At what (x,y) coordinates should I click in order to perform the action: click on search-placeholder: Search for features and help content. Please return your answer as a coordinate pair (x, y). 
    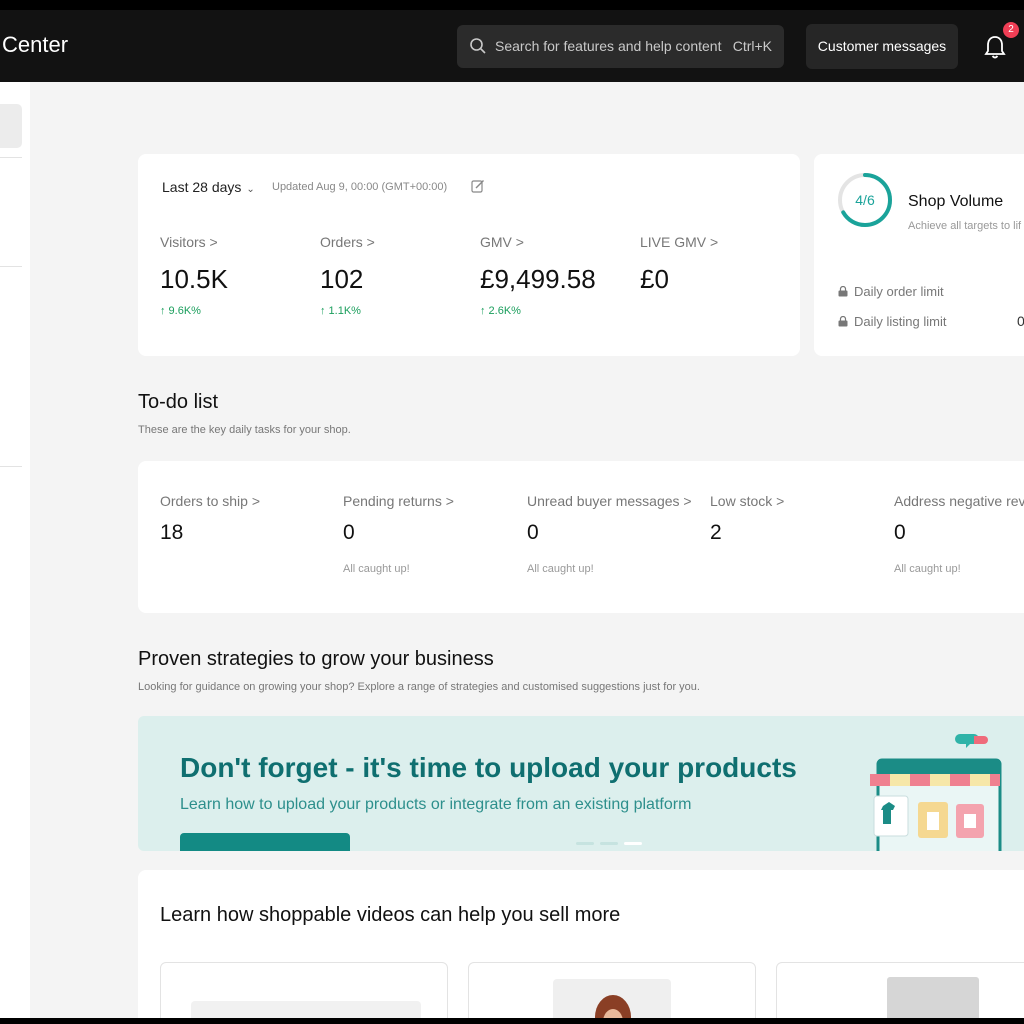
    Looking at the image, I should click on (608, 46).